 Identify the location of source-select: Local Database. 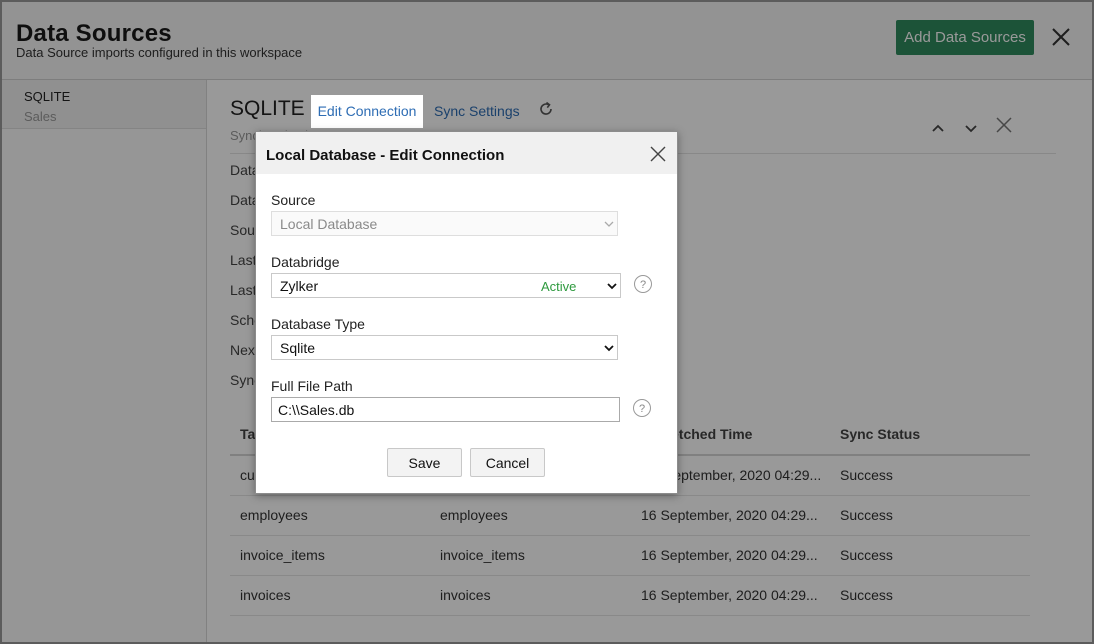
(444, 223).